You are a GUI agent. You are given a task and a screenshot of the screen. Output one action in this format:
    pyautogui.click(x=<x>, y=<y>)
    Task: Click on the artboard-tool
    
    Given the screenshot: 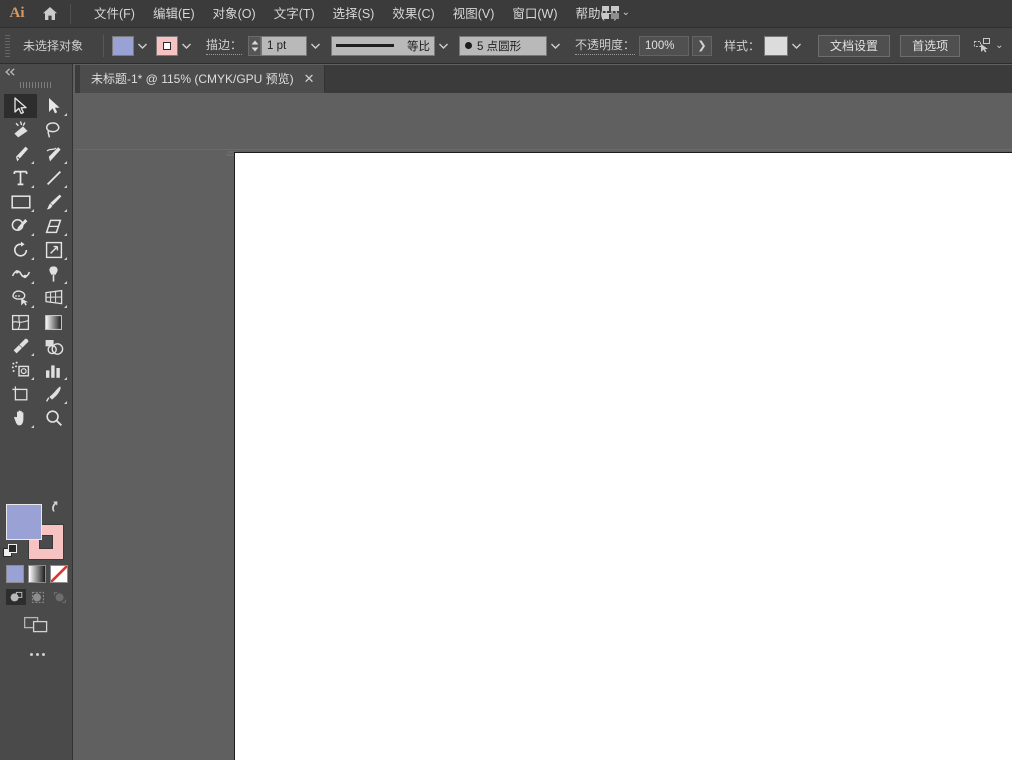 What is the action you would take?
    pyautogui.click(x=20, y=394)
    